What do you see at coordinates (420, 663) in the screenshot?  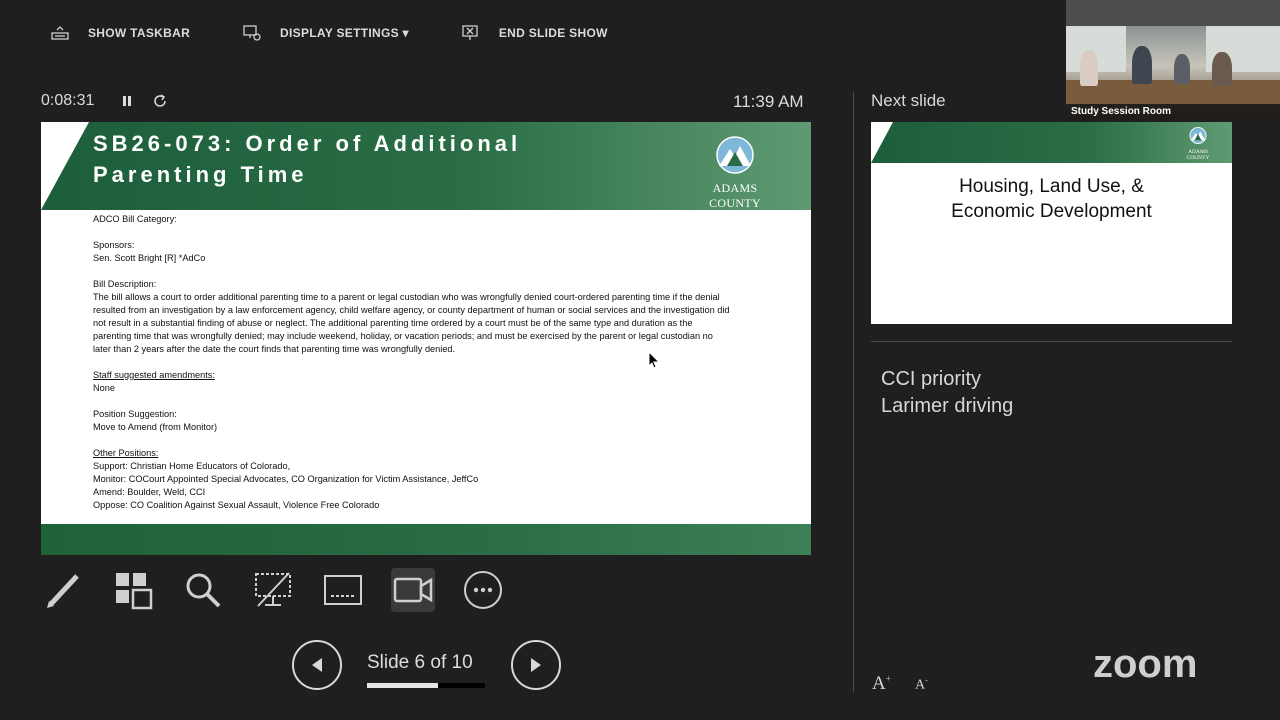 I see `slide-counter: Slide 6 of 10` at bounding box center [420, 663].